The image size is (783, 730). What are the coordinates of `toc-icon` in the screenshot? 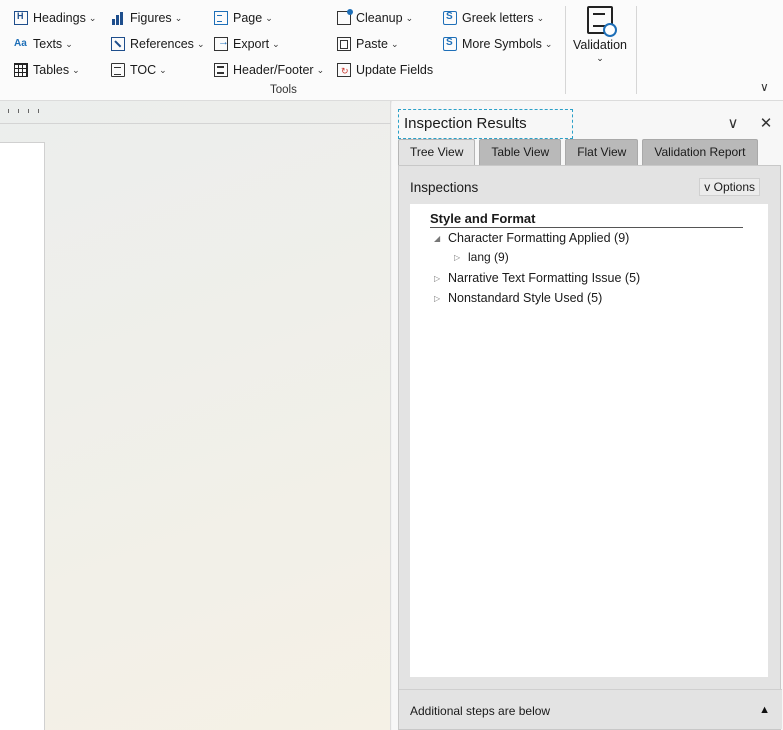 It's located at (118, 70).